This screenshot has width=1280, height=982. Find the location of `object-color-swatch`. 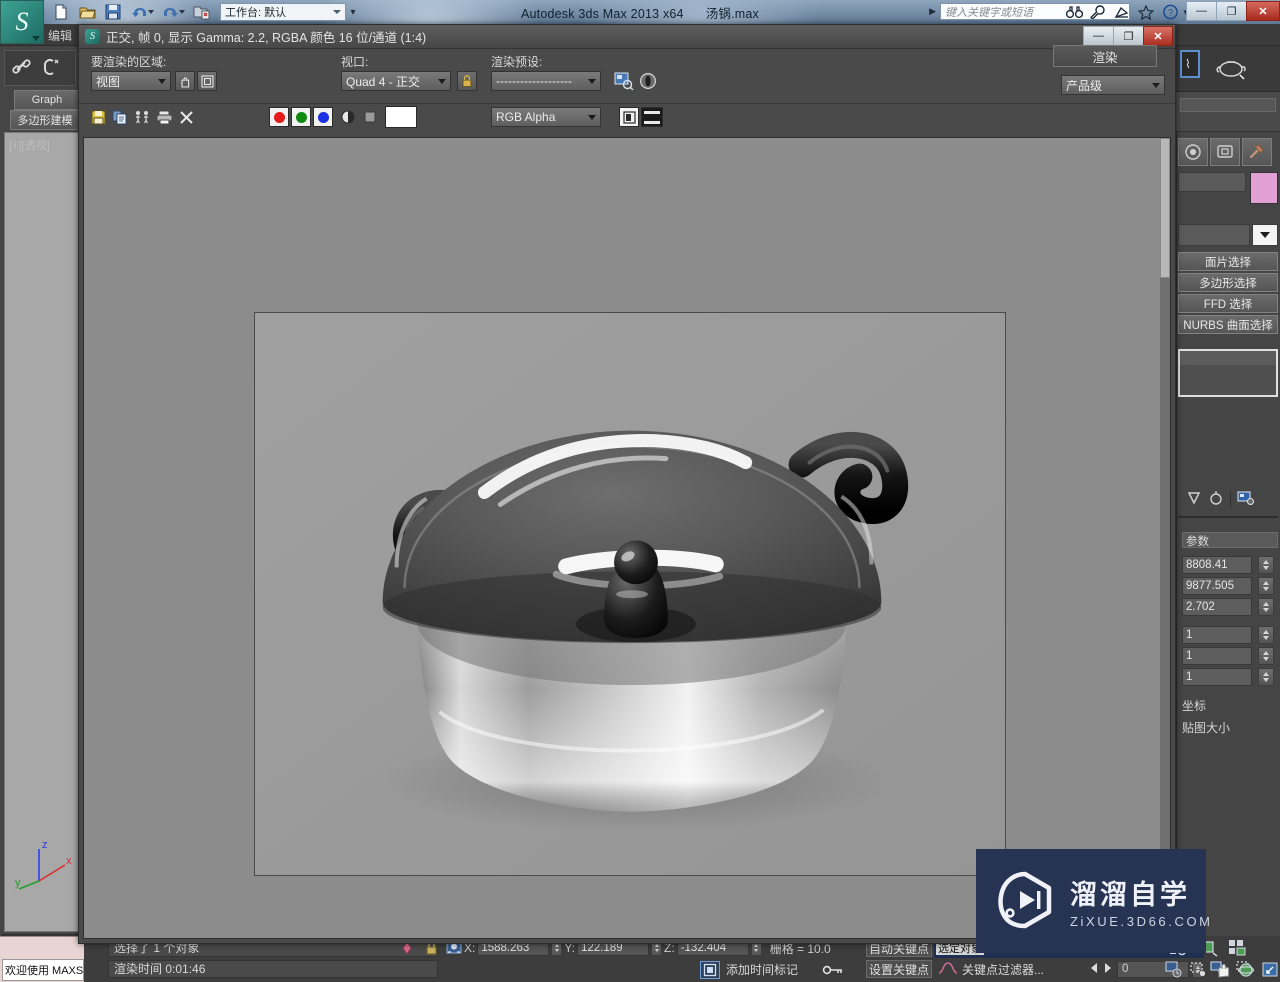

object-color-swatch is located at coordinates (1264, 188).